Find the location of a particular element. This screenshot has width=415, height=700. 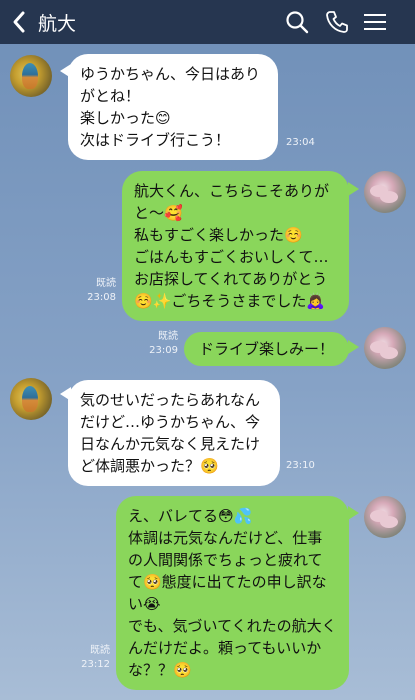

search-button is located at coordinates (297, 22).